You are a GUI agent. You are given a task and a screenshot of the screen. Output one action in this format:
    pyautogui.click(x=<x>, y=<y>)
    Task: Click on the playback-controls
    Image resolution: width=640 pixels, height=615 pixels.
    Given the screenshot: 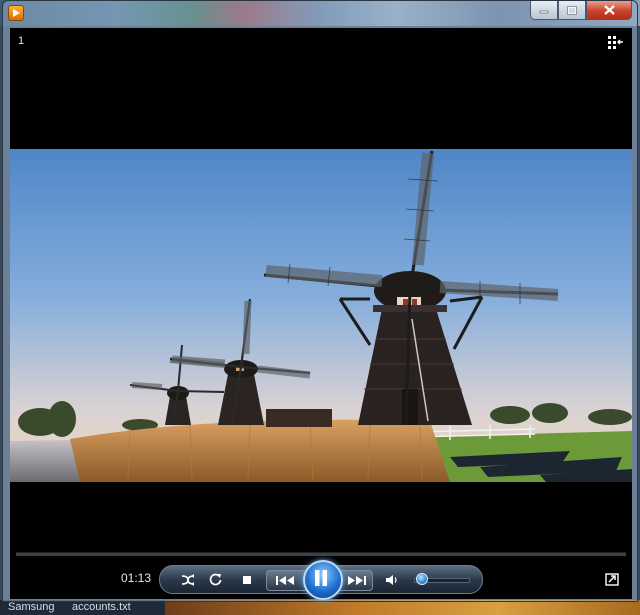 What is the action you would take?
    pyautogui.click(x=321, y=580)
    